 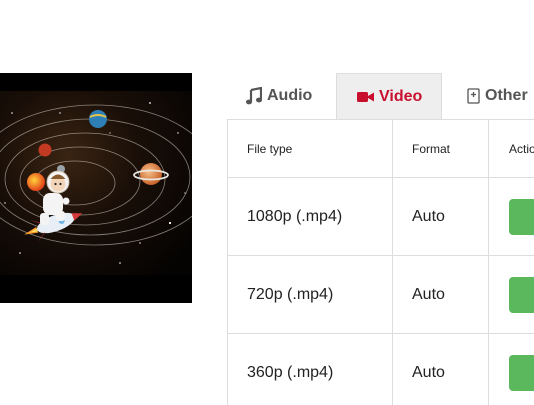 I want to click on table-row: 1080p (.mp4) Auto, so click(x=380, y=216).